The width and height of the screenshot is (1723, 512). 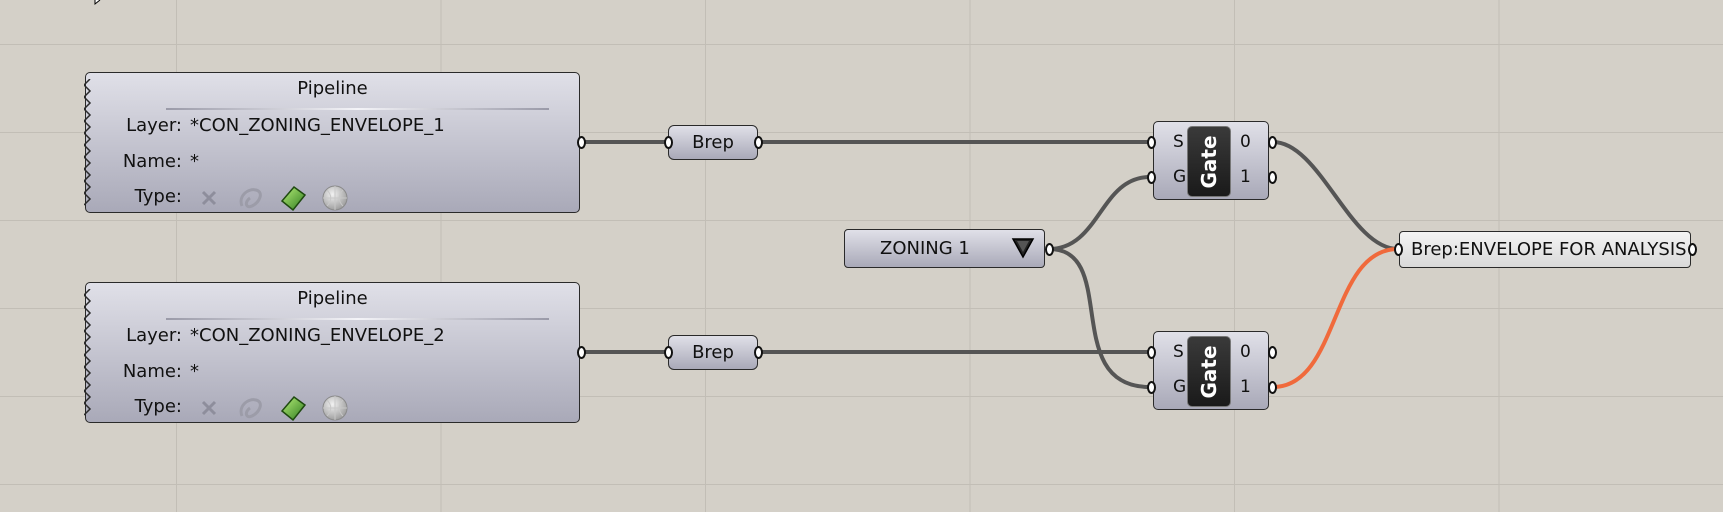 I want to click on layer-value: *CON_ZONING_ENVELOPE_2, so click(x=317, y=335).